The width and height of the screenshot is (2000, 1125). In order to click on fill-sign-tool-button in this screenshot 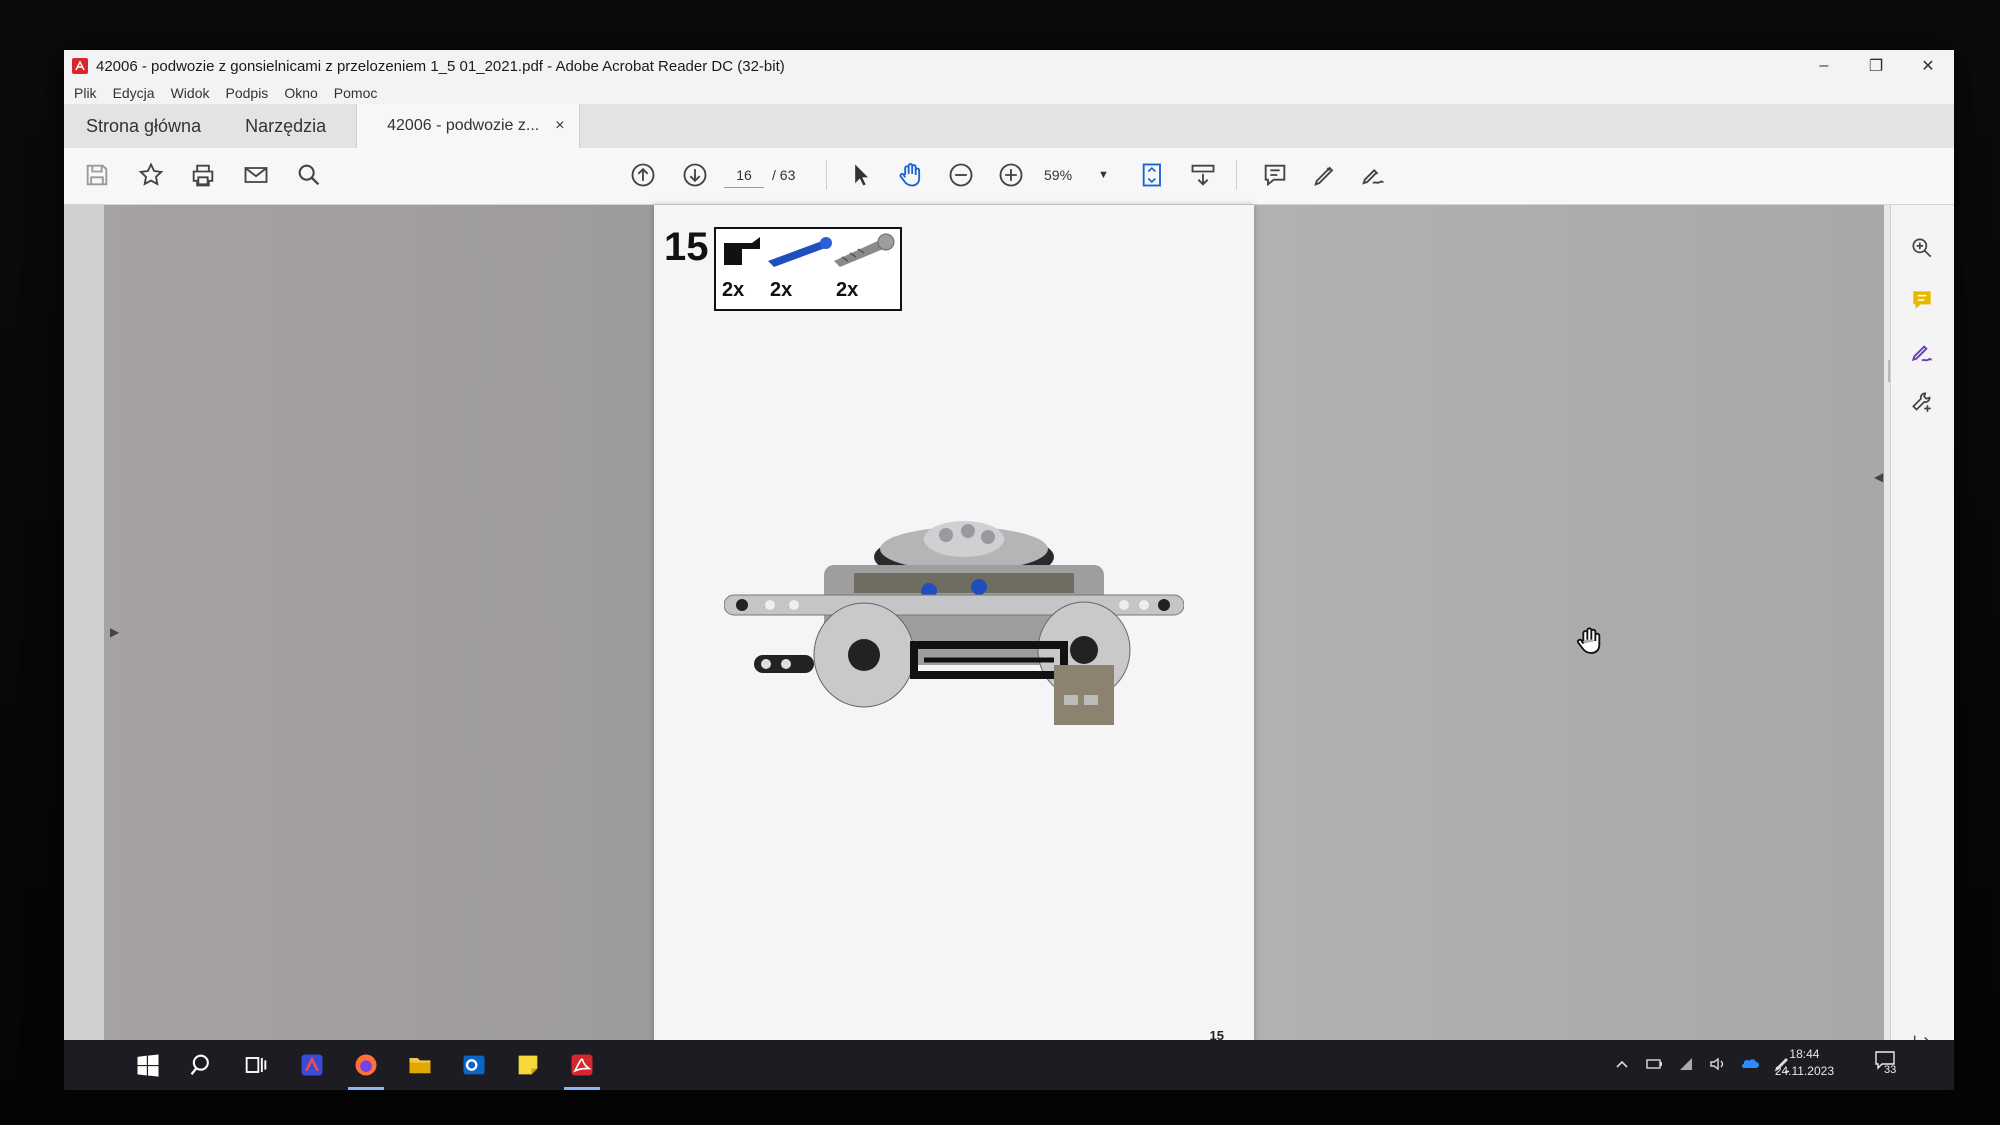, I will do `click(1922, 352)`.